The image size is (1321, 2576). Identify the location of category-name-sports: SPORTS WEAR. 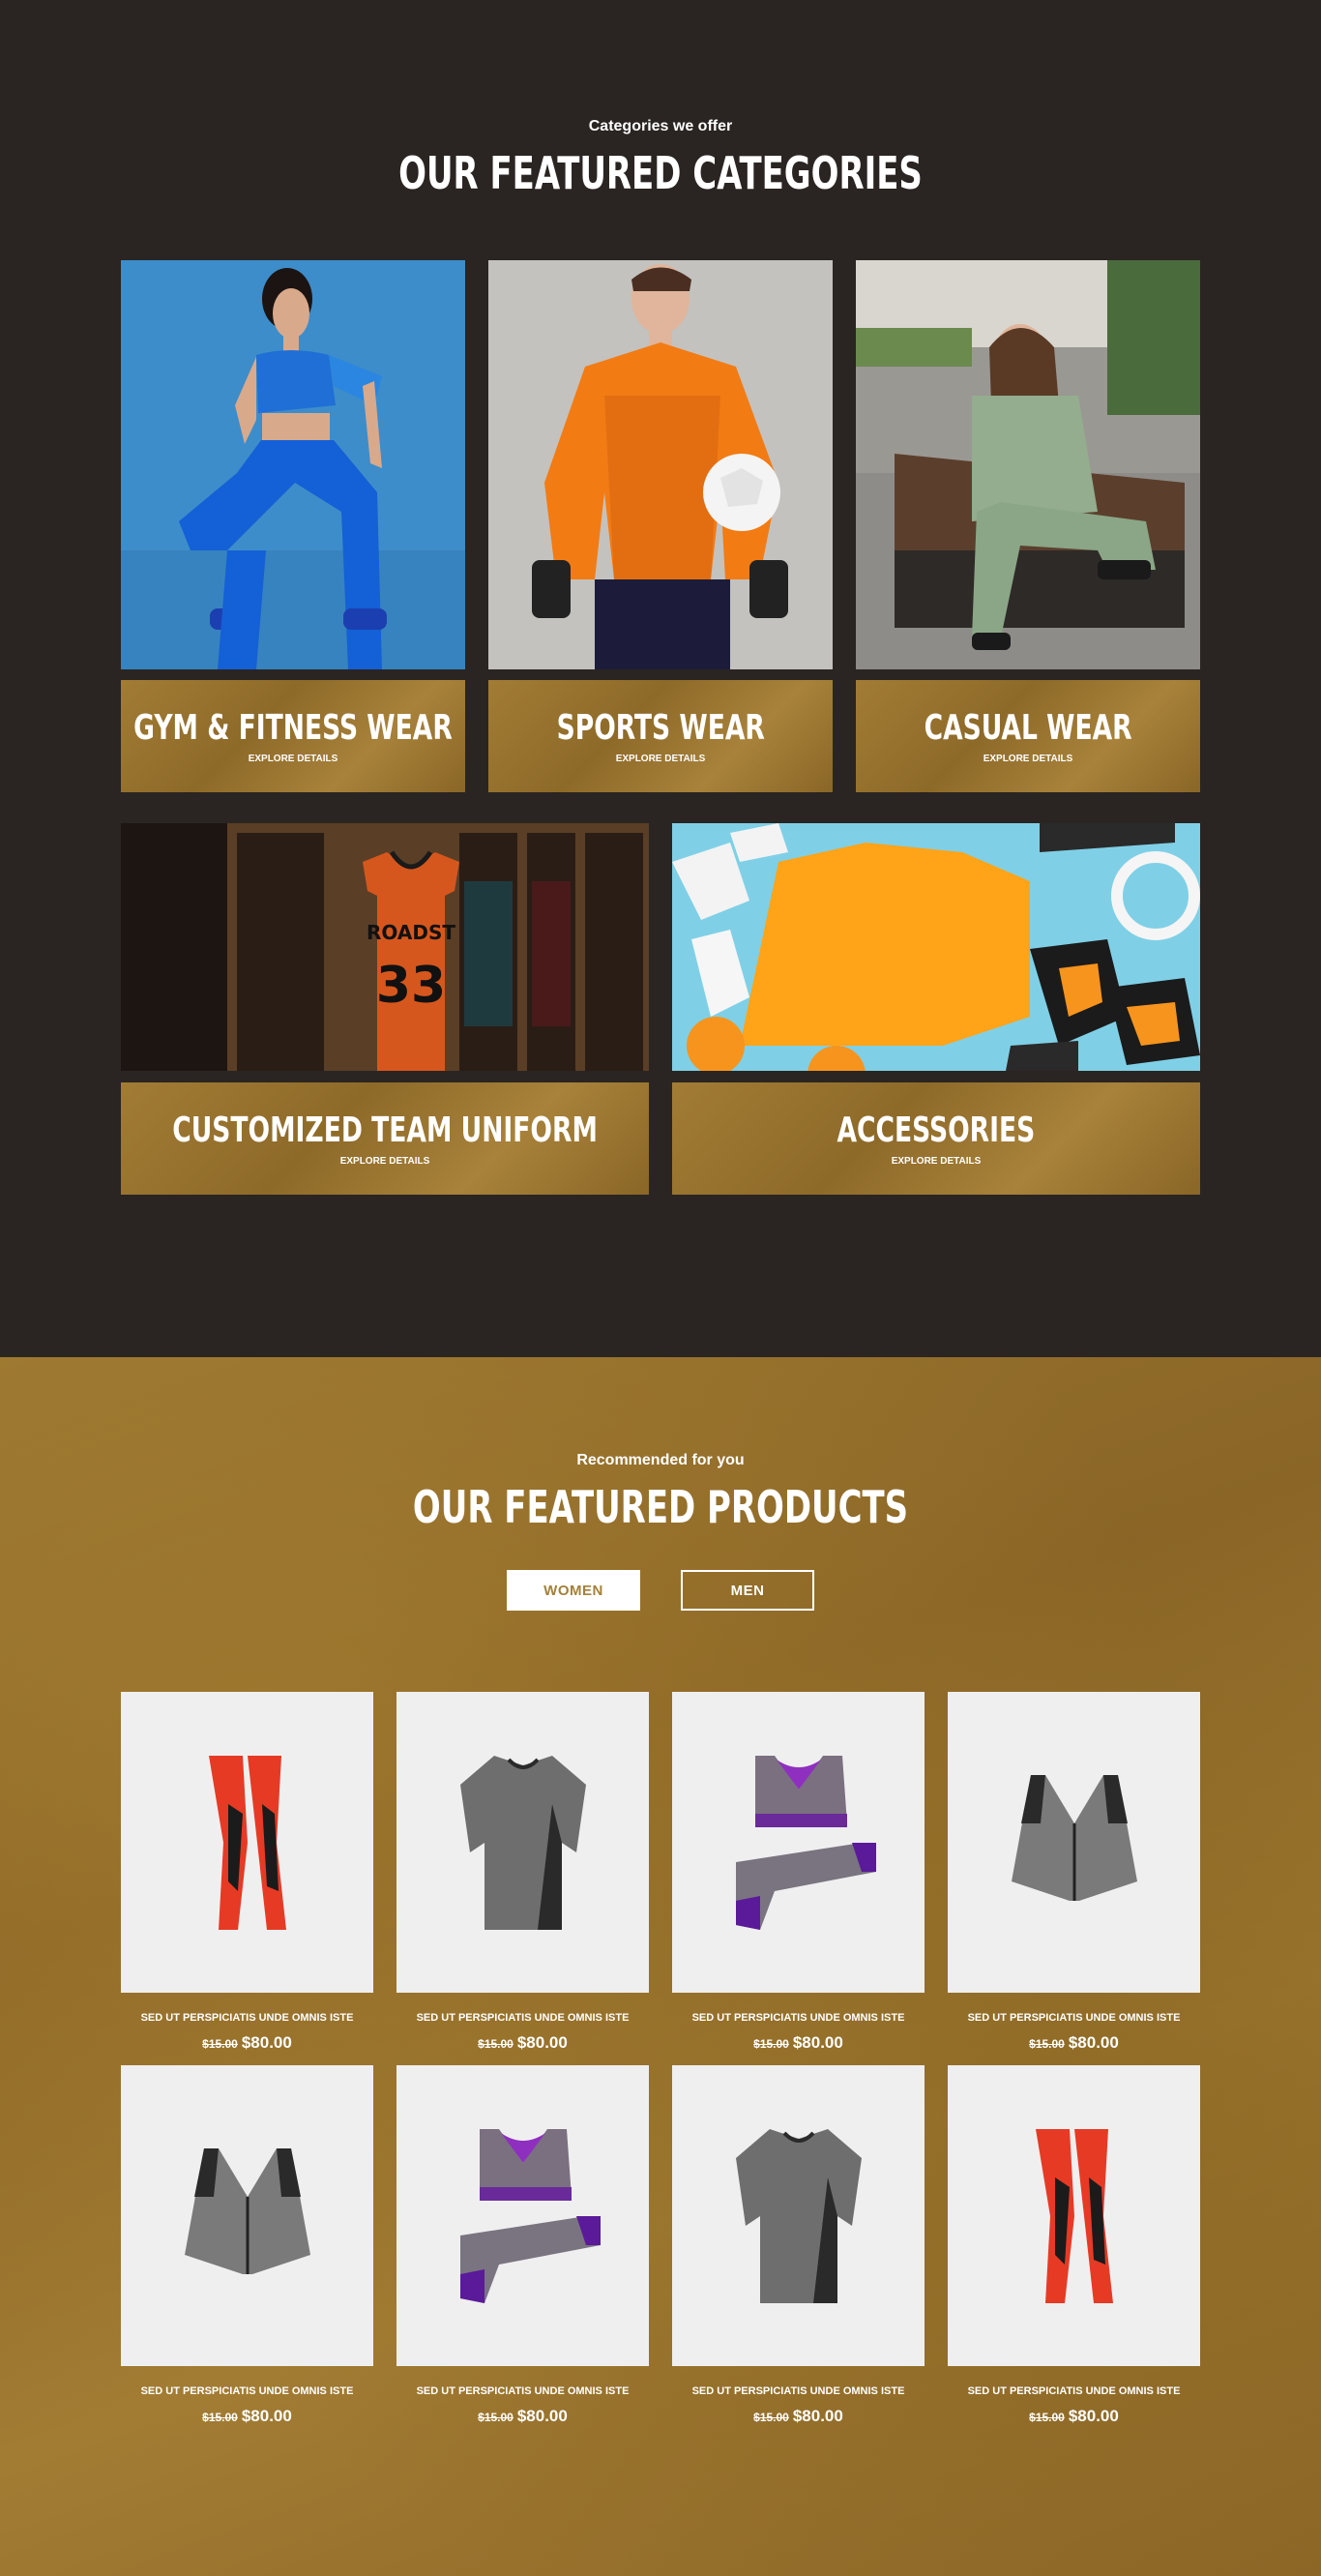
(661, 728).